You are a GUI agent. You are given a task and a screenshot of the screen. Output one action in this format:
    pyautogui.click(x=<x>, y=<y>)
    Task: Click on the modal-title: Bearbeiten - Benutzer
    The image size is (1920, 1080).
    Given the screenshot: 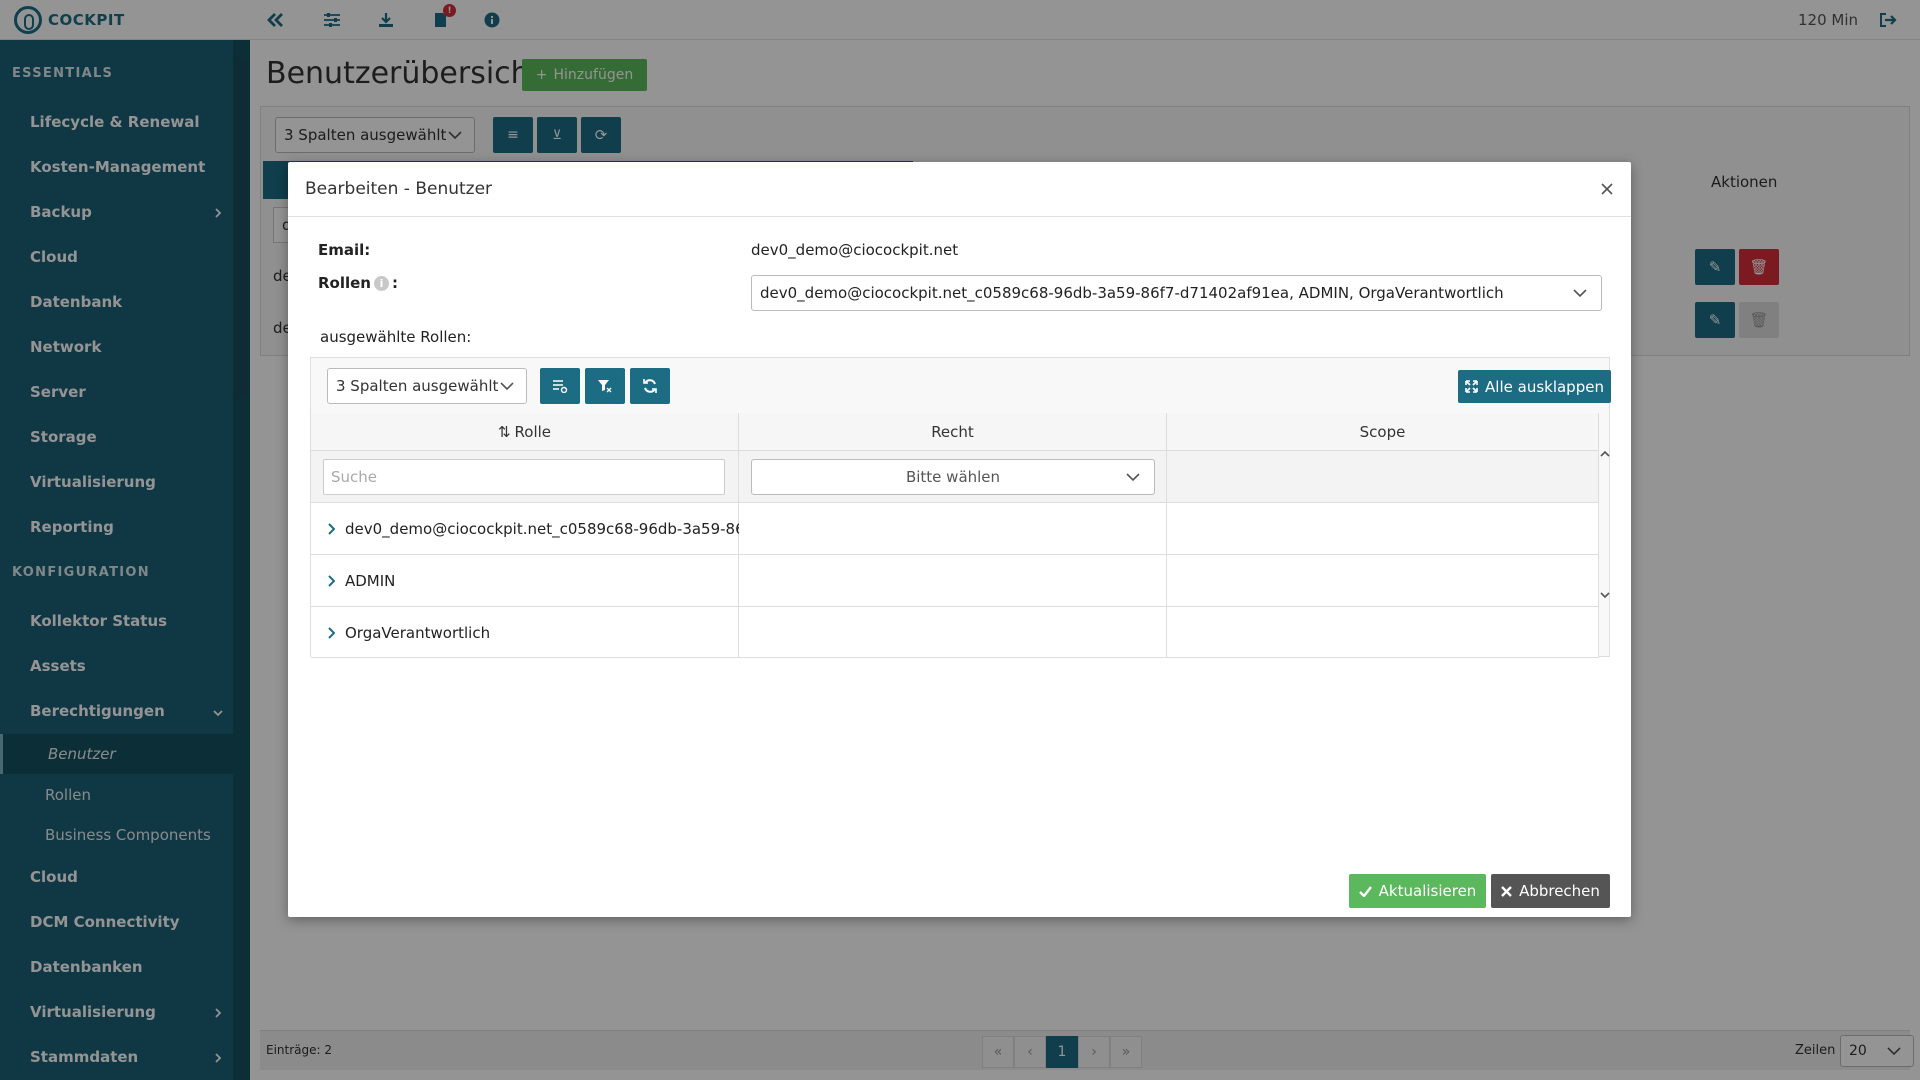 What is the action you would take?
    pyautogui.click(x=399, y=189)
    